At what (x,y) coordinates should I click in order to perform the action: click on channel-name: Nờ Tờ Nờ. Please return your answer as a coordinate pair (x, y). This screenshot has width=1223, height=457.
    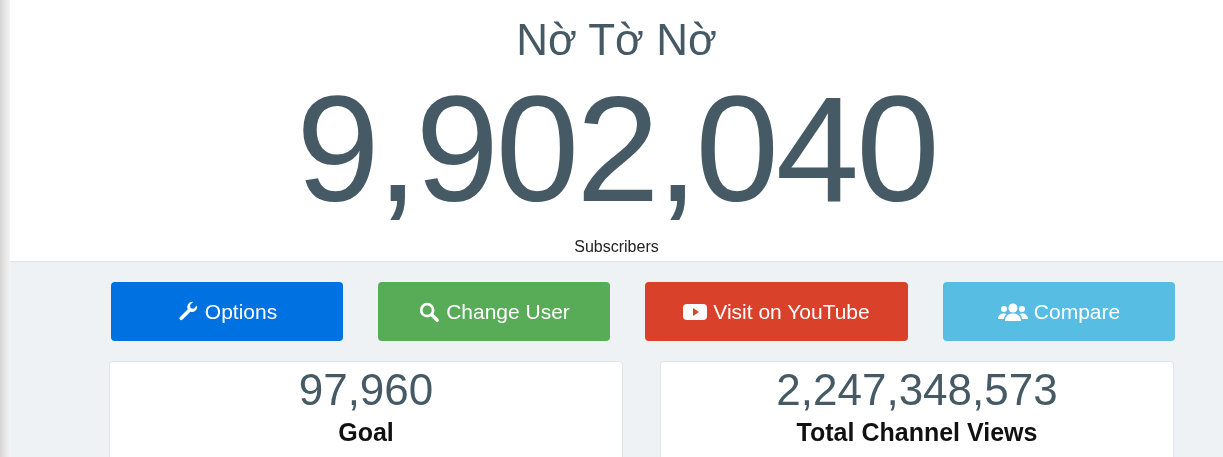
    Looking at the image, I should click on (616, 40).